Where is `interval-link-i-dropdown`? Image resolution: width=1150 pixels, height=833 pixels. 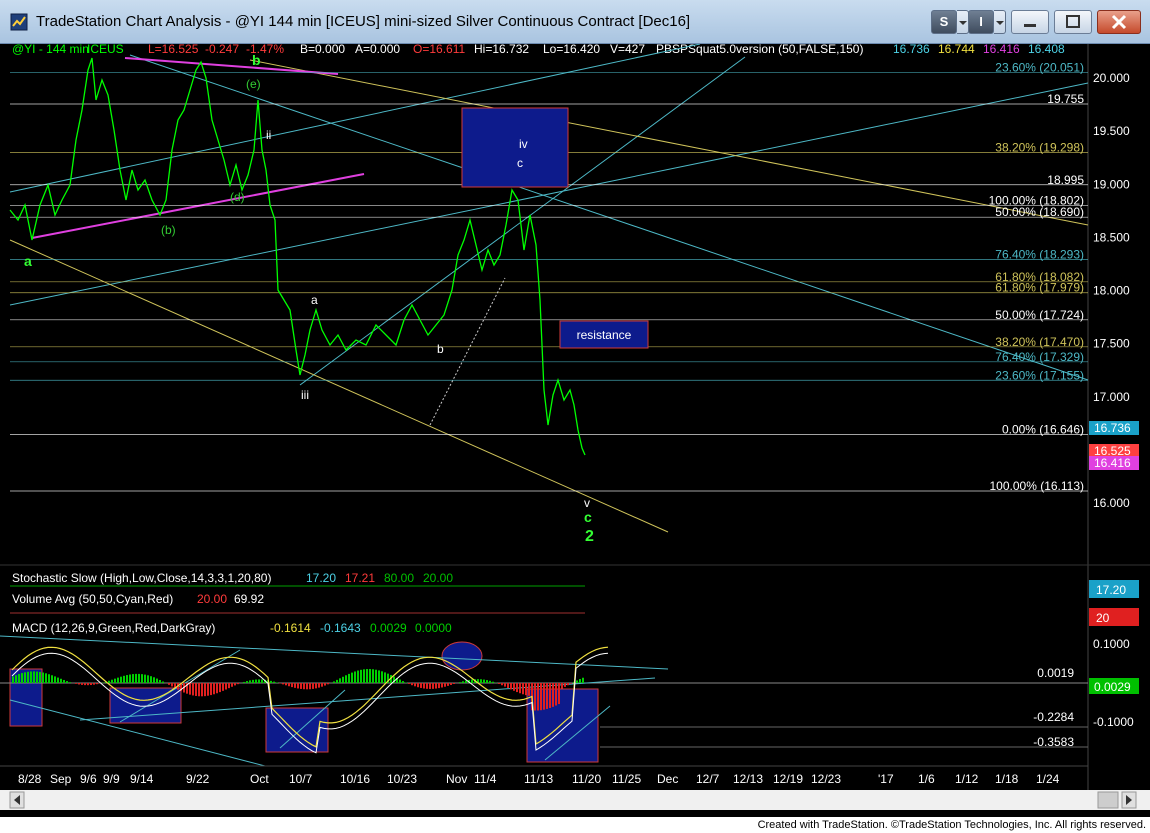 interval-link-i-dropdown is located at coordinates (1000, 22).